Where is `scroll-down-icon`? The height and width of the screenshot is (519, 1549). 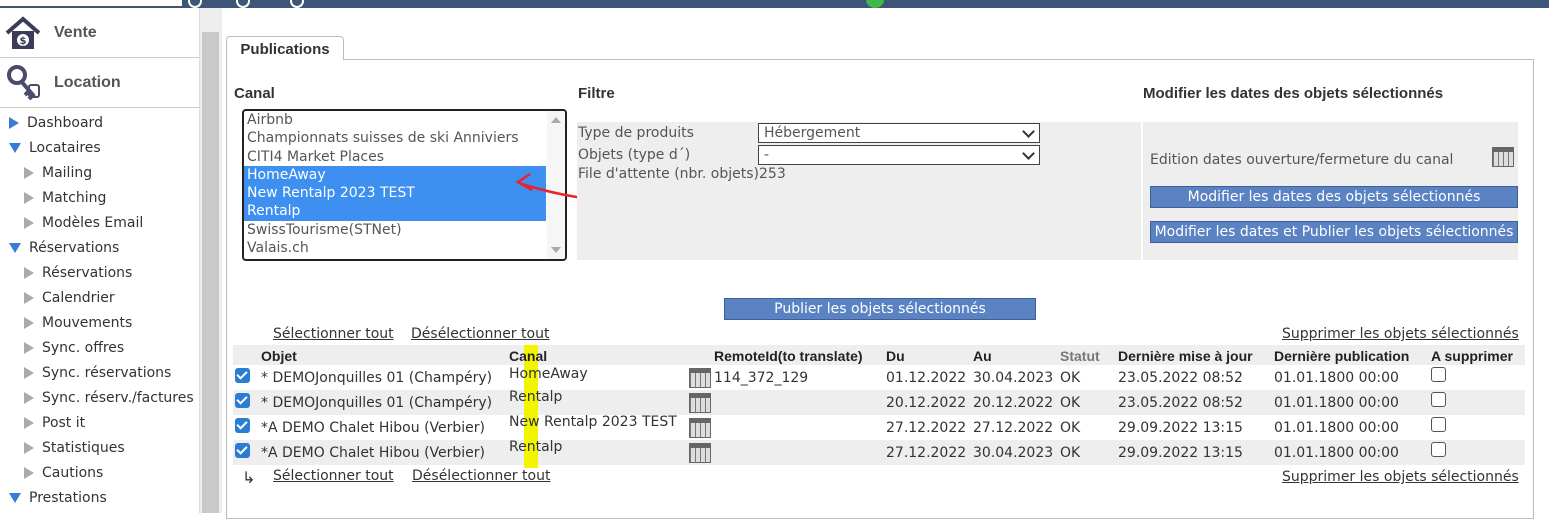 scroll-down-icon is located at coordinates (556, 250).